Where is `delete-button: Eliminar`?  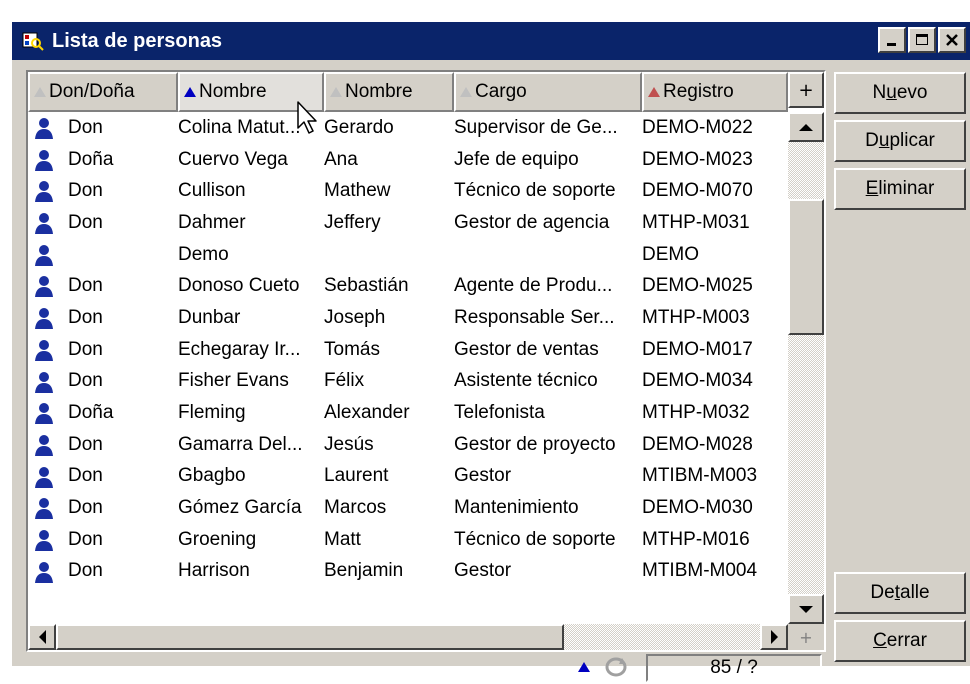 delete-button: Eliminar is located at coordinates (900, 189).